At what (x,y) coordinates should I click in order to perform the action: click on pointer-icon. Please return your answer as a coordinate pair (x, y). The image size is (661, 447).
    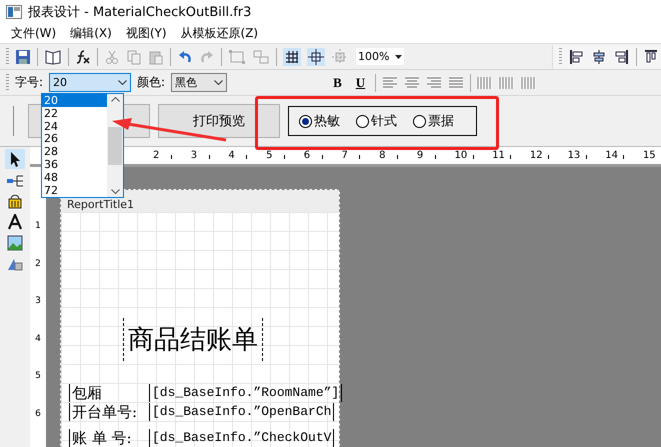
    Looking at the image, I should click on (15, 159).